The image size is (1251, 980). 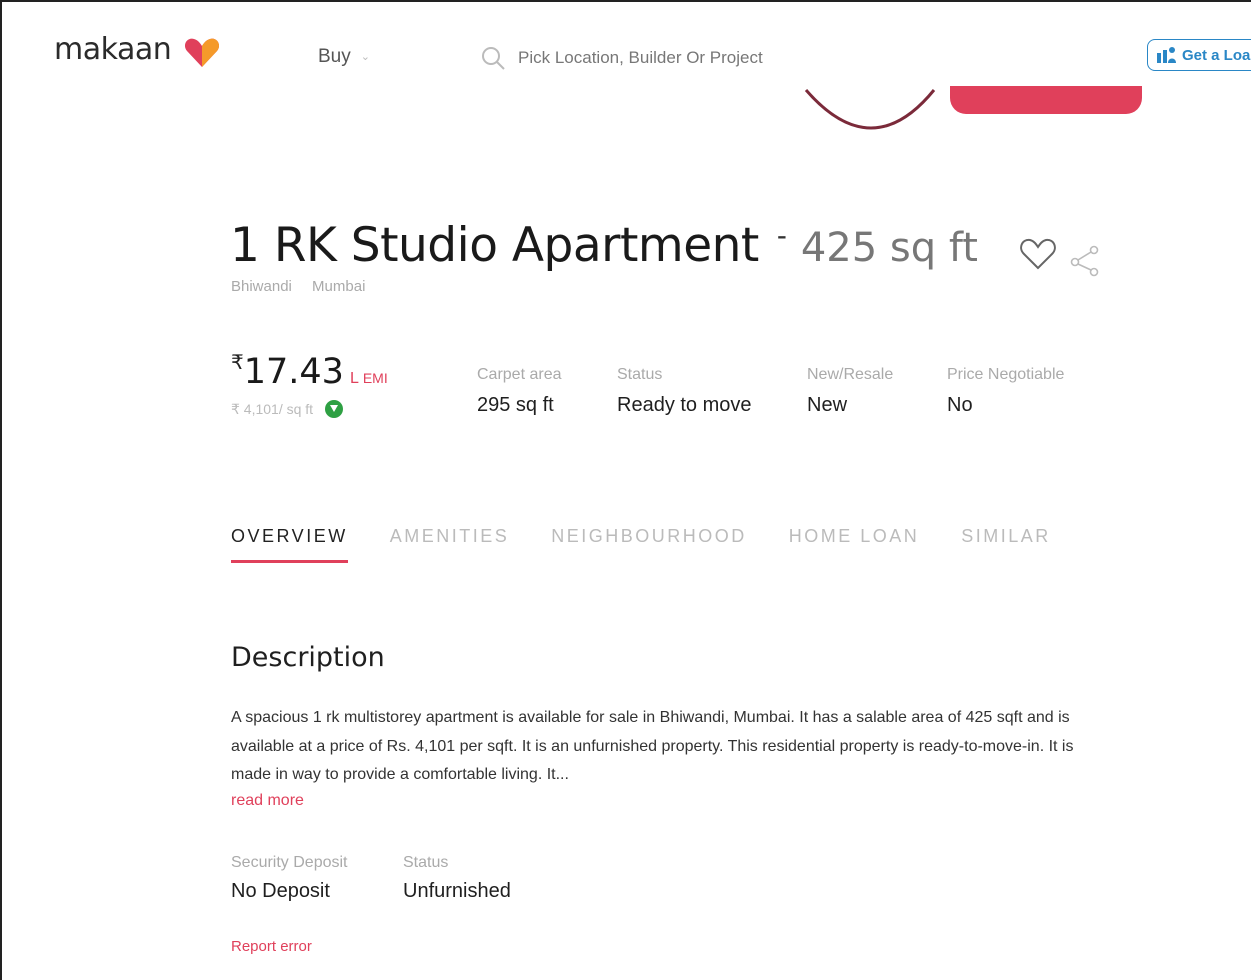 I want to click on decorative-arc, so click(x=870, y=109).